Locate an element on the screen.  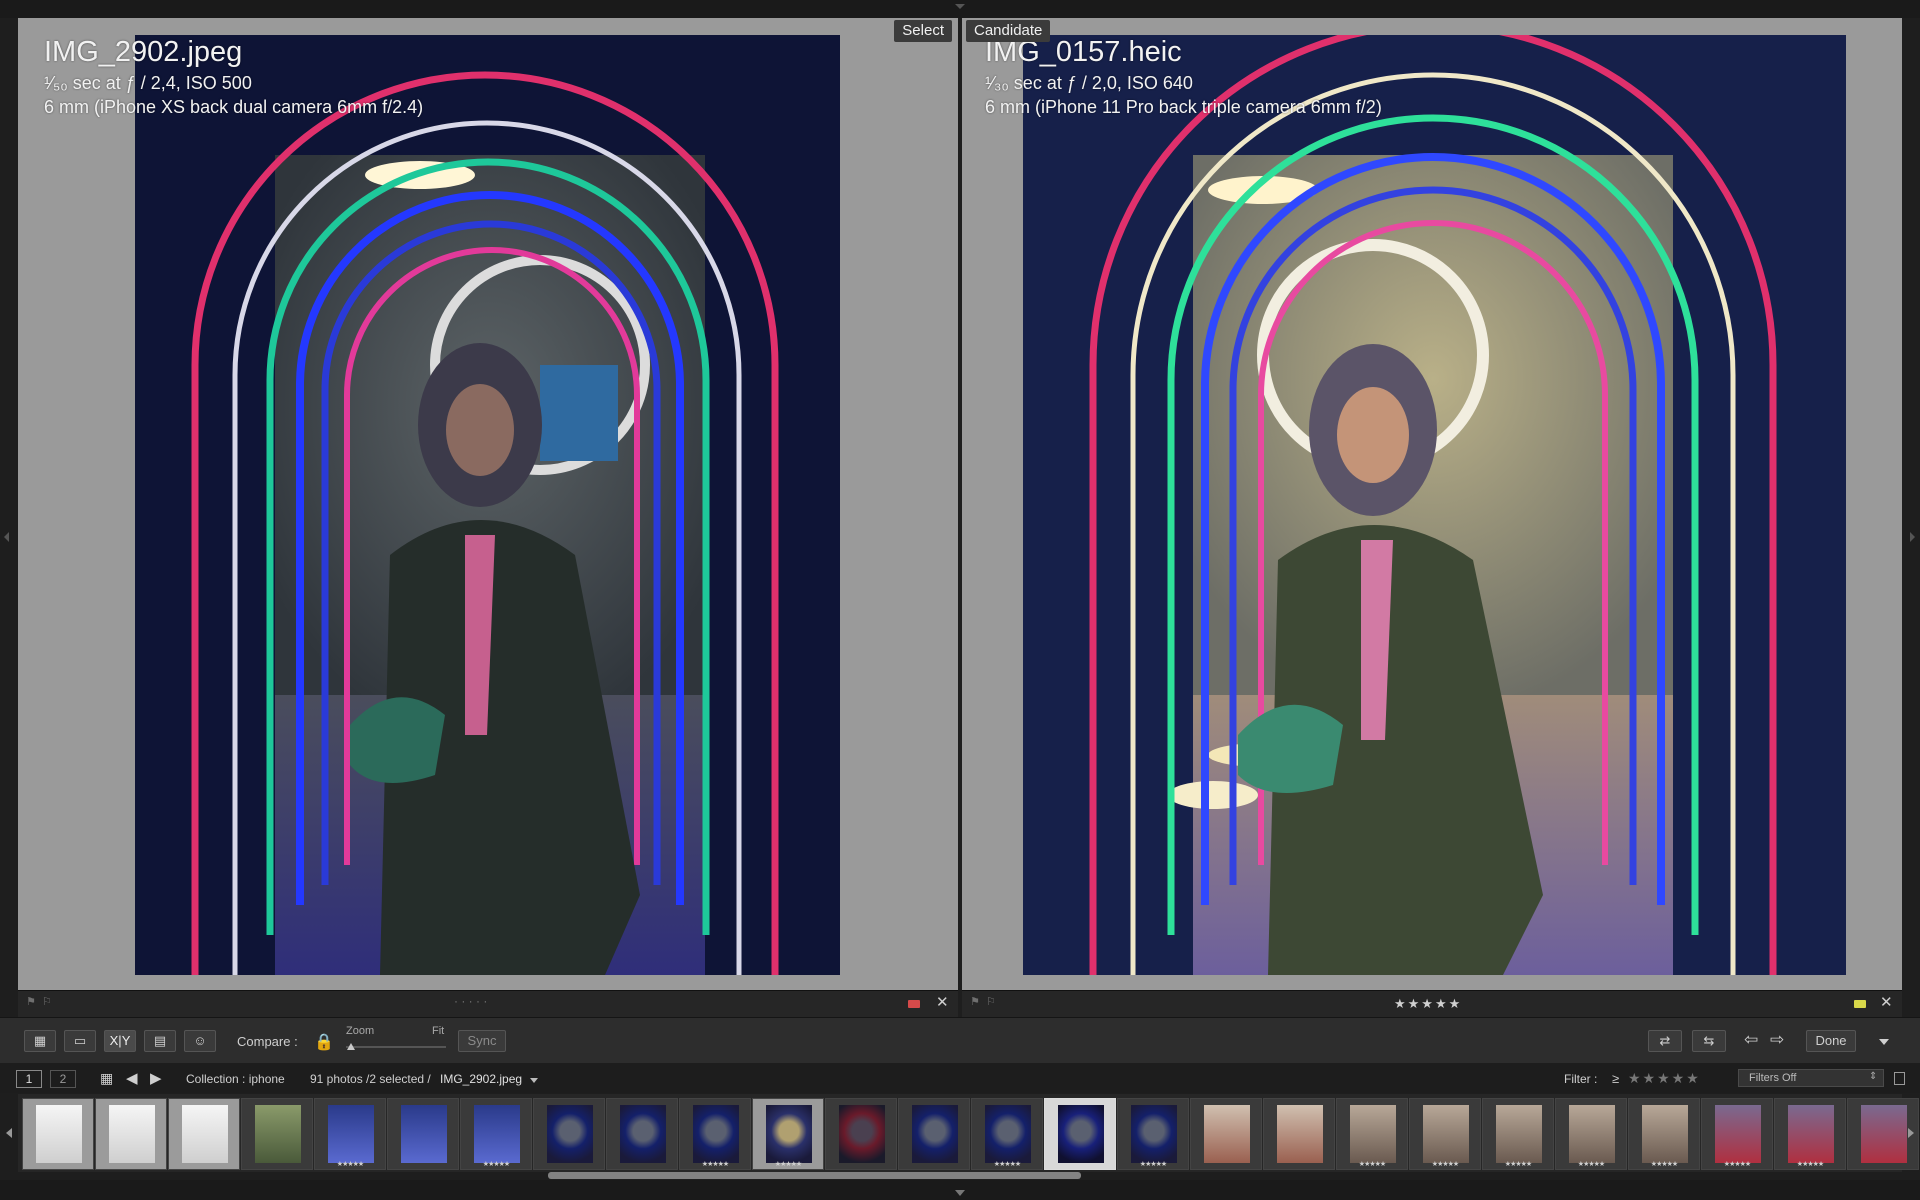
filter-operator: ≥ is located at coordinates (1615, 1078).